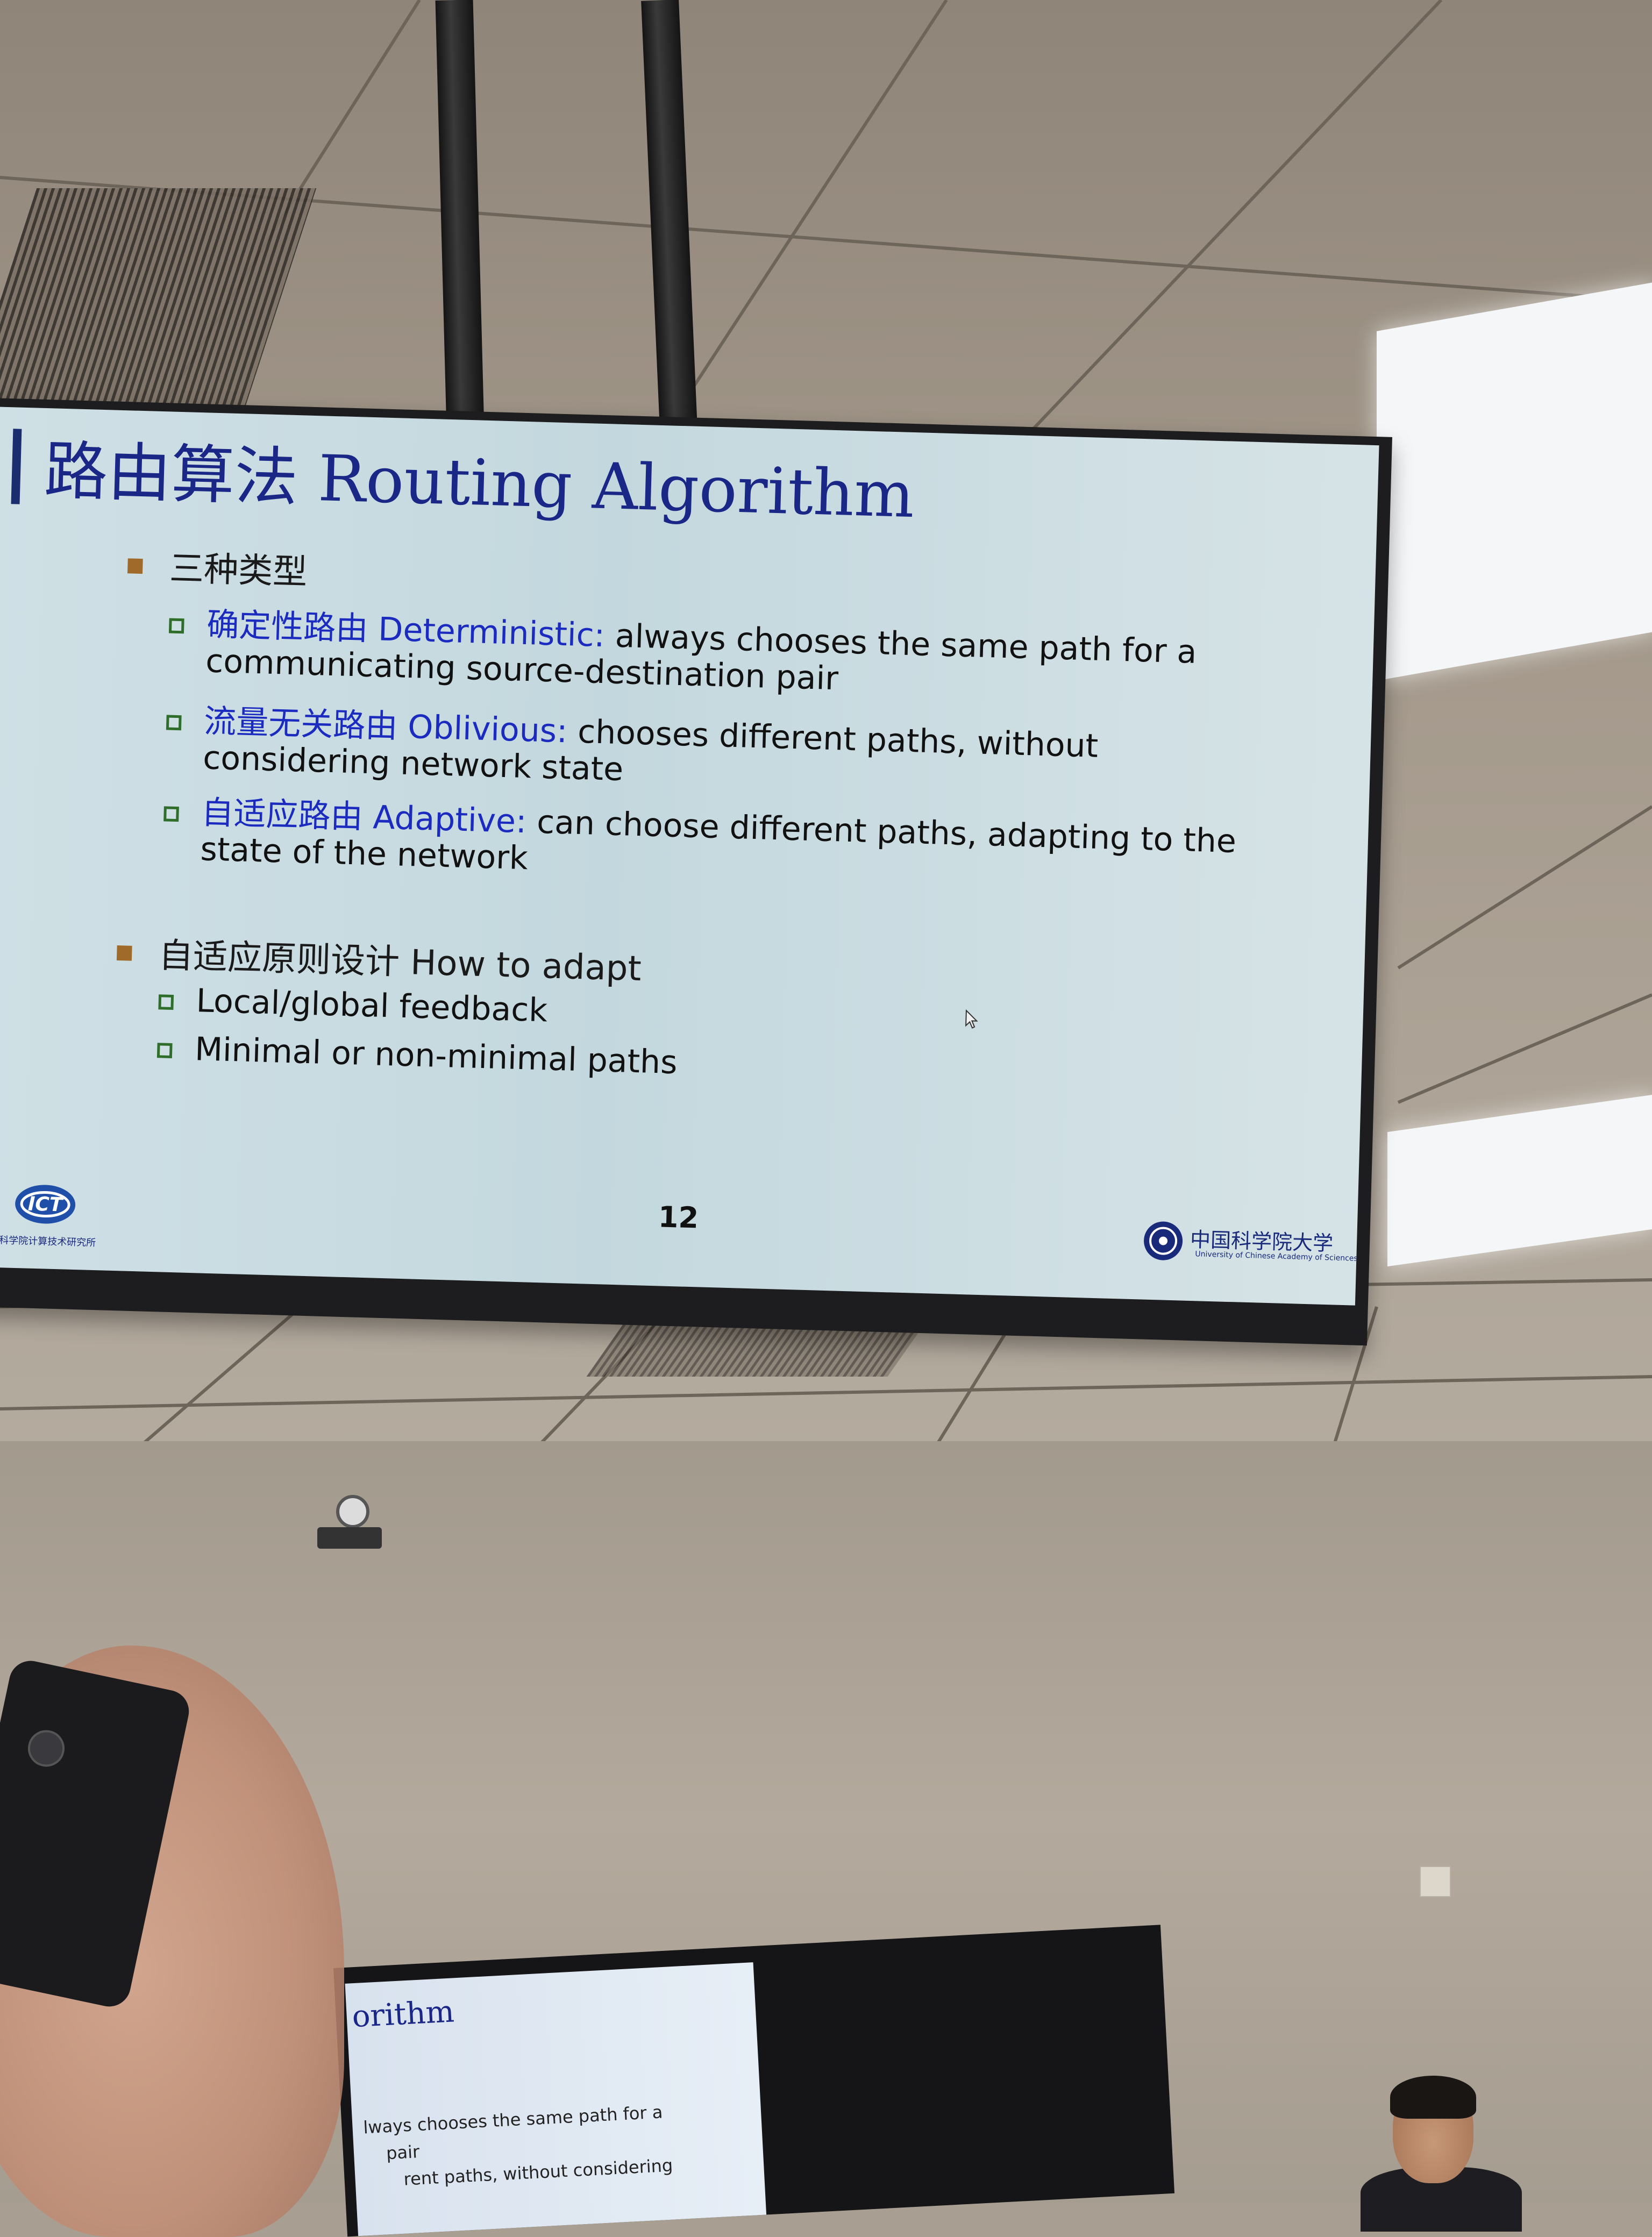 The image size is (1652, 2237). What do you see at coordinates (403, 2152) in the screenshot?
I see `secondary-slide-line: pair` at bounding box center [403, 2152].